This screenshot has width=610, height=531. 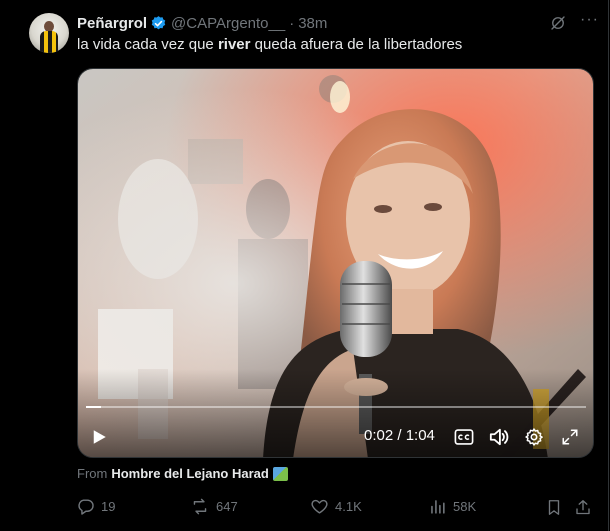 I want to click on play-icon, so click(x=99, y=437).